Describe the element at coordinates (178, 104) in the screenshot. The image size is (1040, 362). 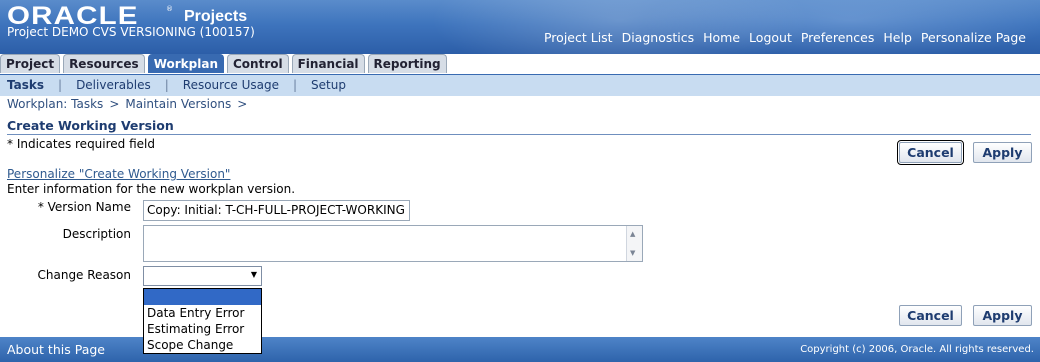
I see `breadcrumb-maintain-versions: Maintain Versions` at that location.